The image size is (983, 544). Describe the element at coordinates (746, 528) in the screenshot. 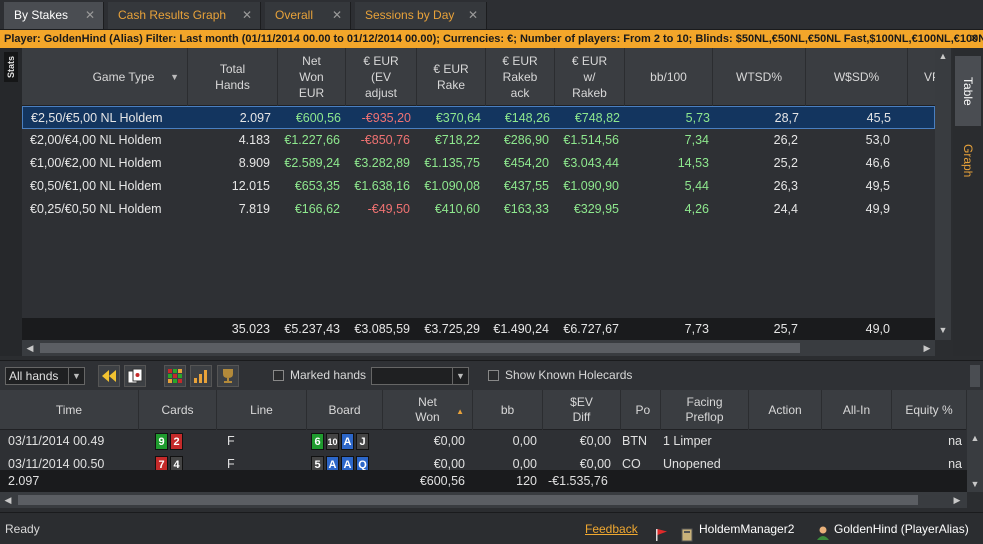

I see `database-name: HoldemManager2` at that location.